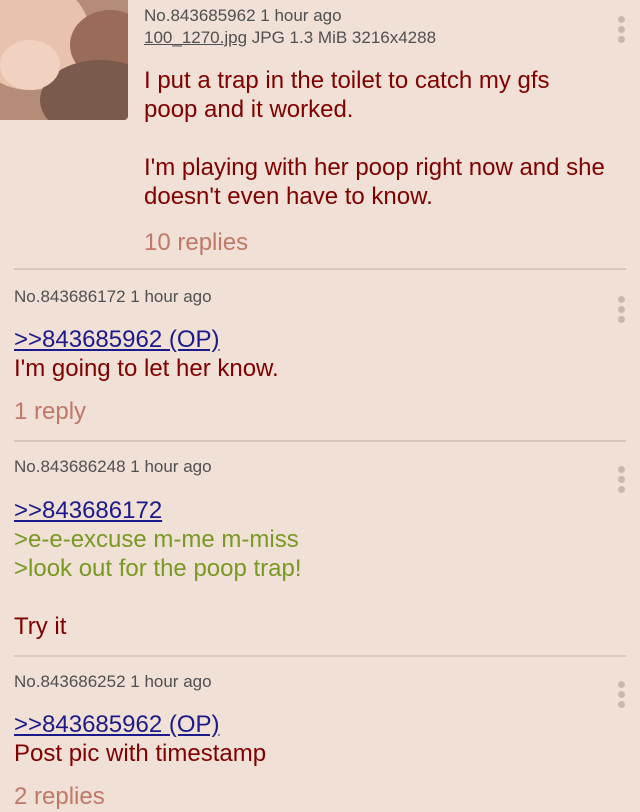 This screenshot has height=812, width=640. What do you see at coordinates (314, 510) in the screenshot?
I see `quote-link: >>843686172` at bounding box center [314, 510].